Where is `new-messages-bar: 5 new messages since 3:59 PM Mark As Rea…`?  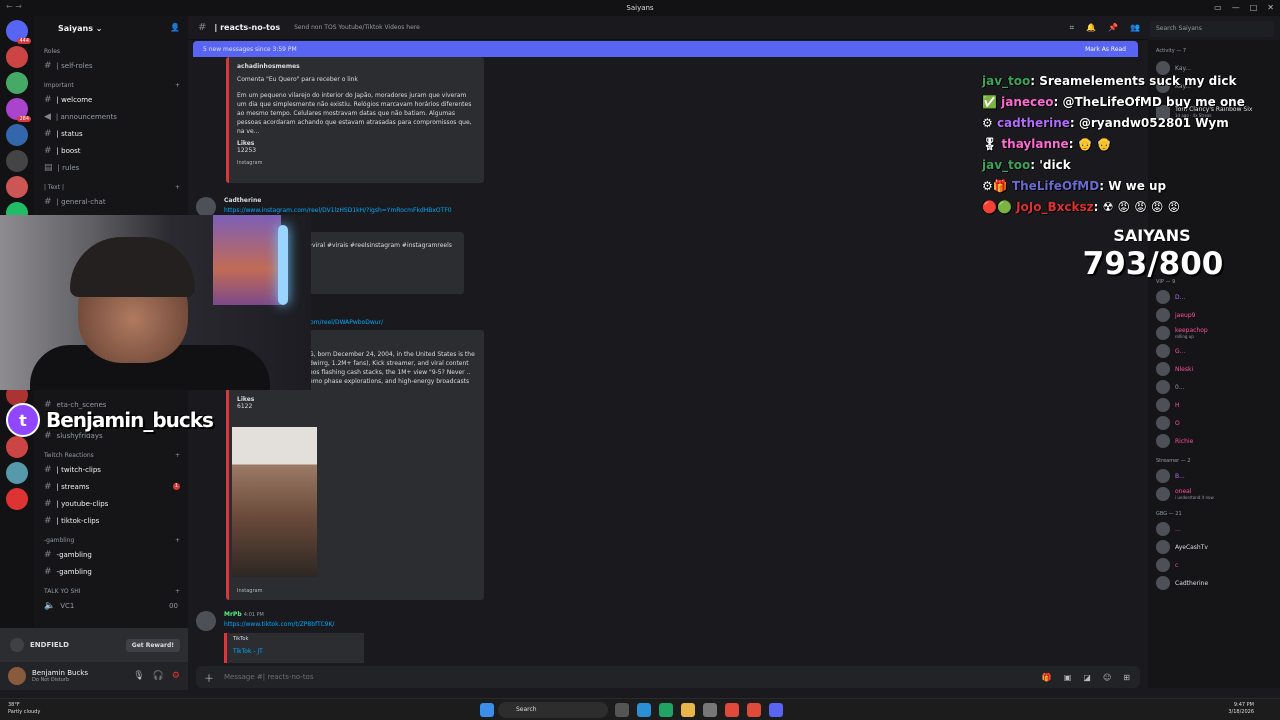 new-messages-bar: 5 new messages since 3:59 PM Mark As Rea… is located at coordinates (665, 49).